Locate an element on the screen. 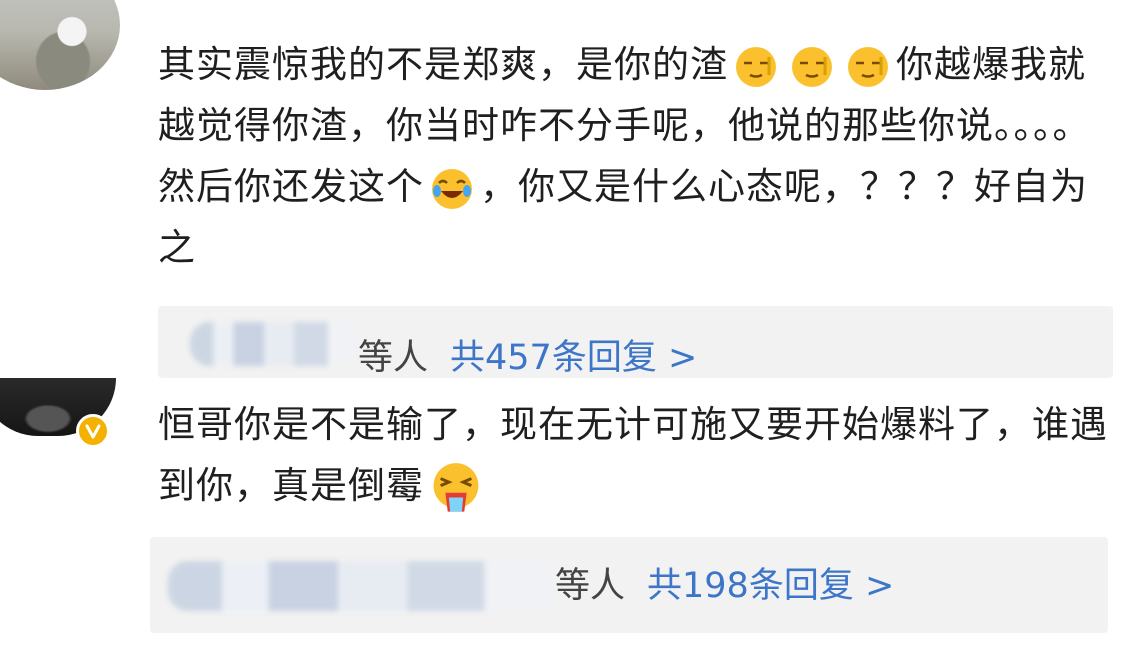 This screenshot has height=648, width=1126. reply-count-link: 共457条回复 > is located at coordinates (573, 358).